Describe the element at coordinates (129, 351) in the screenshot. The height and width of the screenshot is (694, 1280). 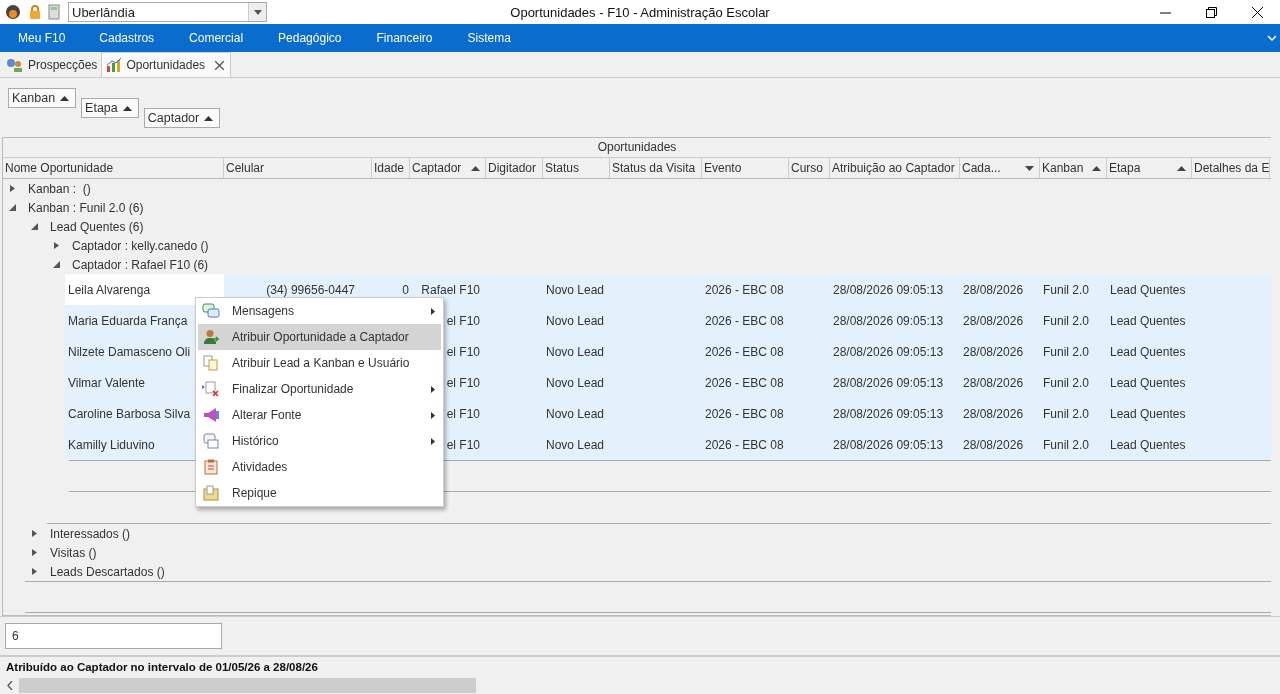
I see `table-cell: Nilzete Damasceno Oli` at that location.